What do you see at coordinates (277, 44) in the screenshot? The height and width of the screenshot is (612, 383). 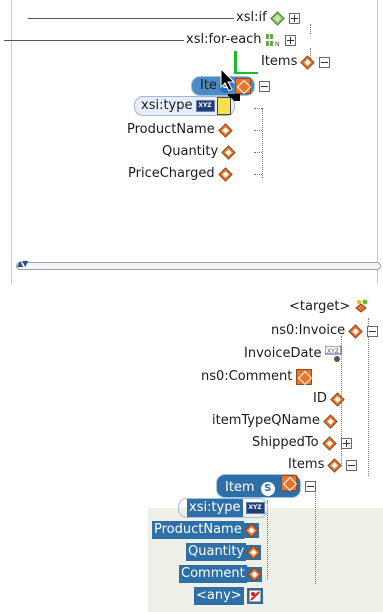 I see `svg-text: N` at bounding box center [277, 44].